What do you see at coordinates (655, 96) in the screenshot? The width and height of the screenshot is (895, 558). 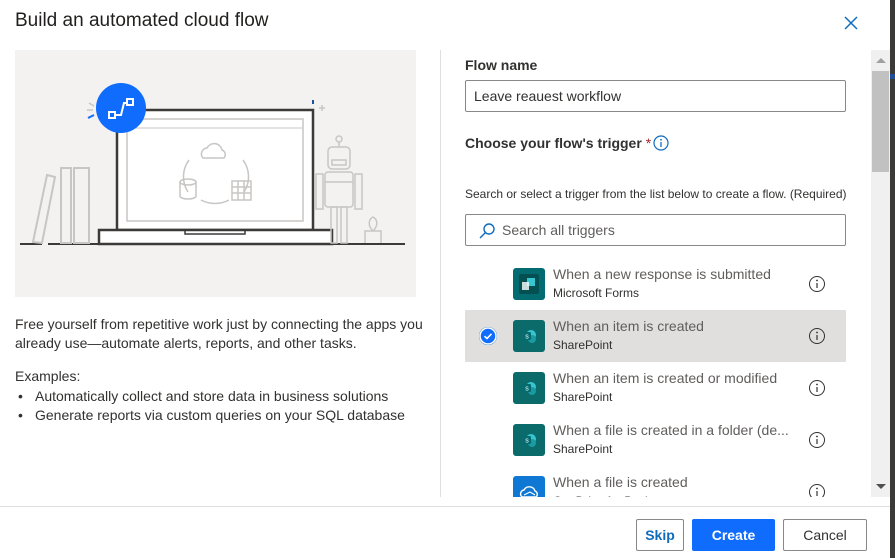 I see `flow-name-input` at bounding box center [655, 96].